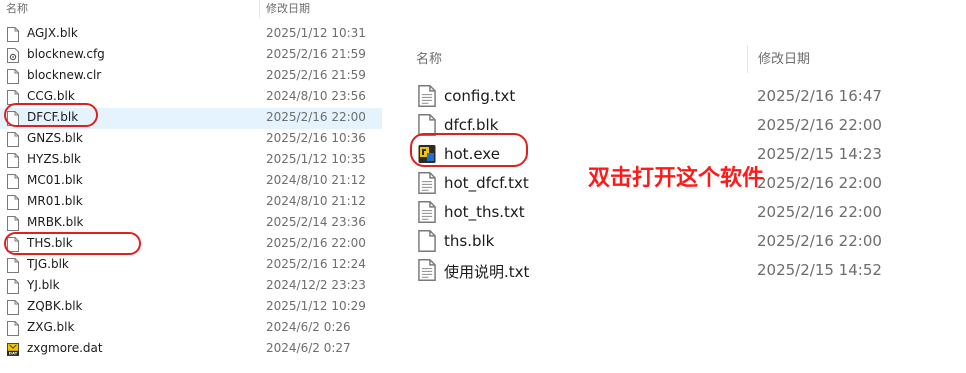  What do you see at coordinates (52, 33) in the screenshot?
I see `file-name: AGJX.blk` at bounding box center [52, 33].